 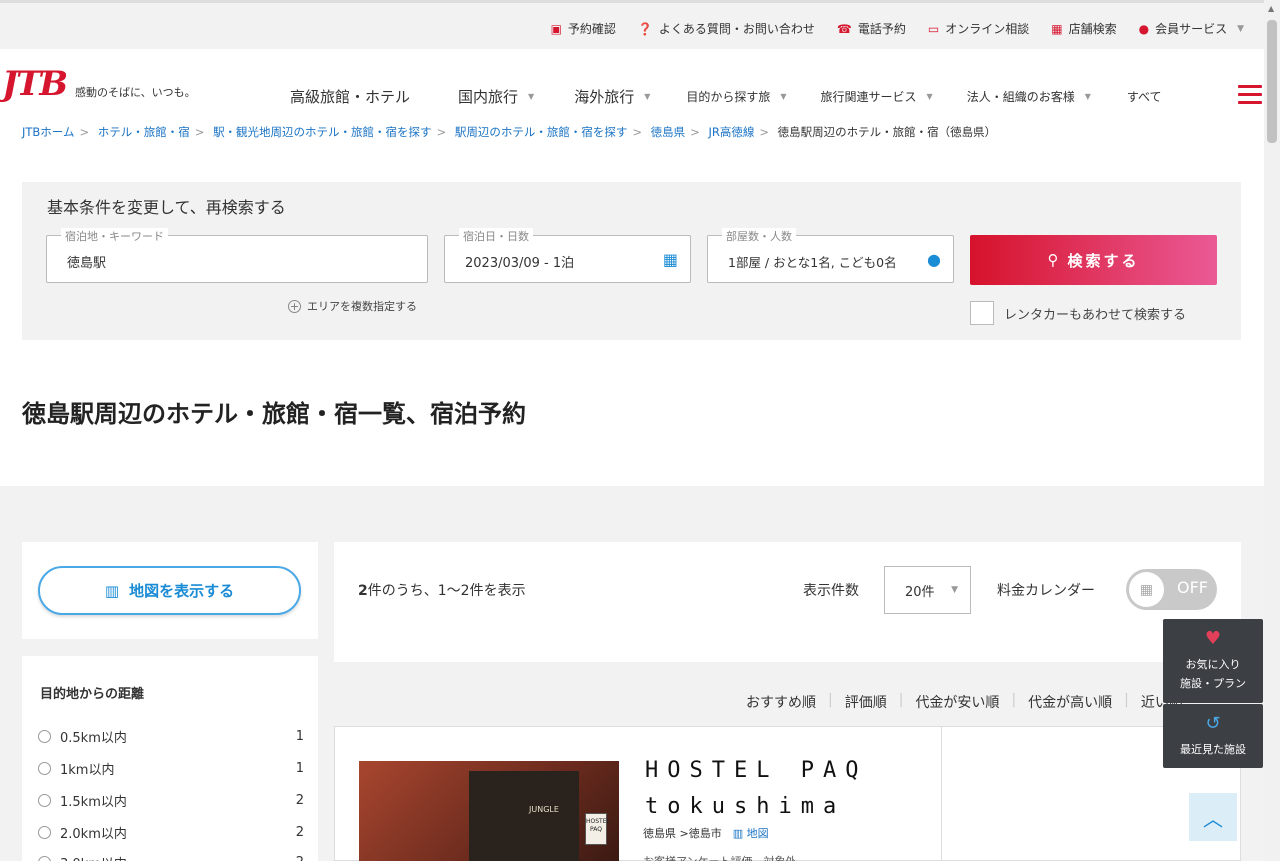 I want to click on breadcrumb-link: ホテル・旅館・宿, so click(x=144, y=132).